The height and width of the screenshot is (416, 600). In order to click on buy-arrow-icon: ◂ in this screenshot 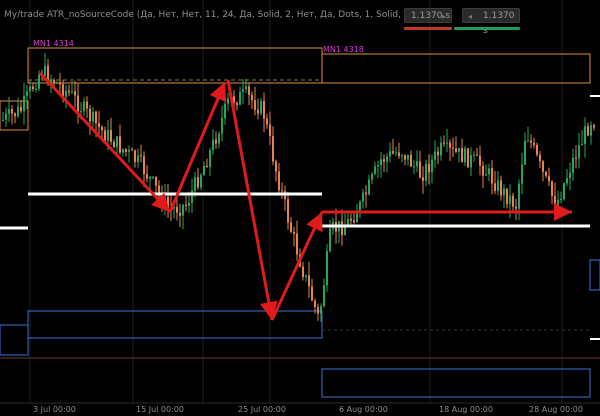, I will do `click(470, 16)`.